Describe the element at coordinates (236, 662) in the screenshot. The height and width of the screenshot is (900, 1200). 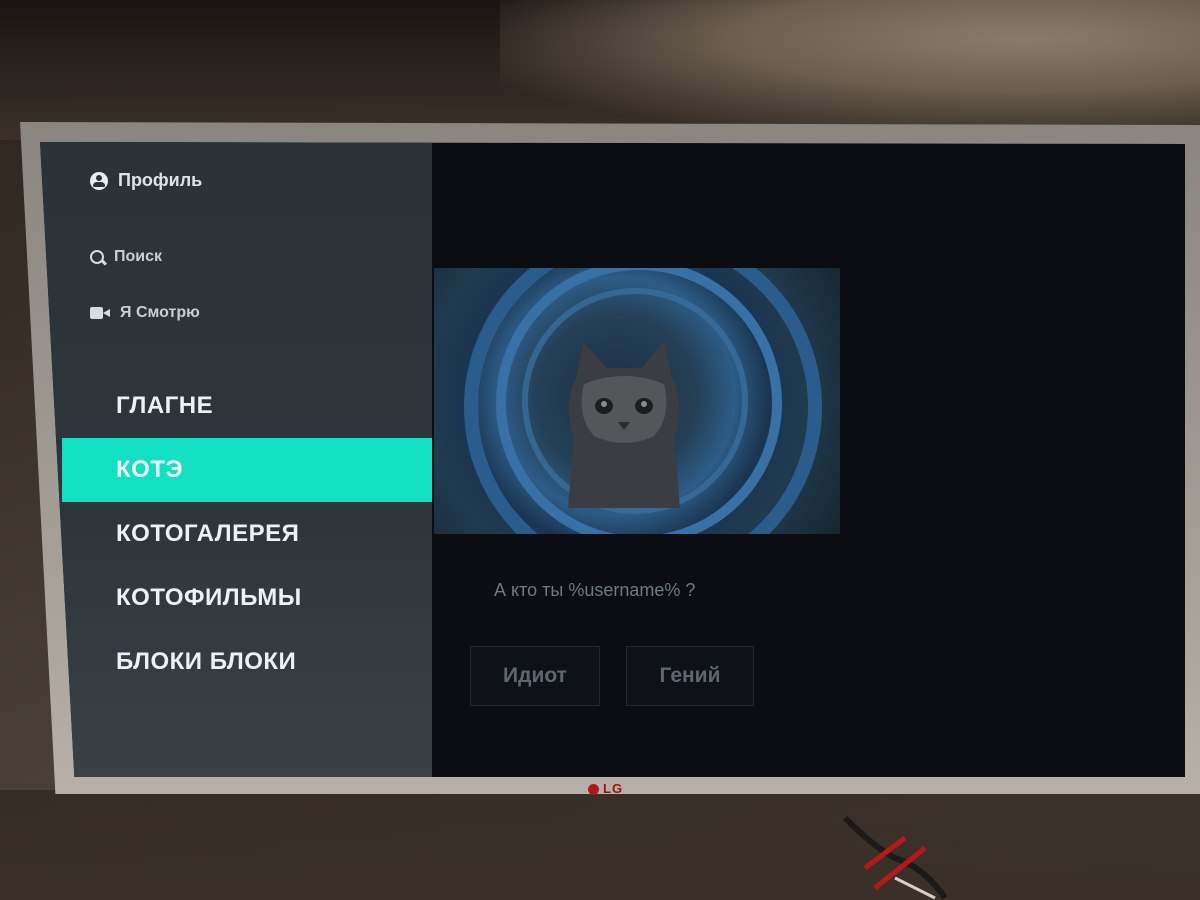
I see `menu-item-bloki: БЛОКИ БЛОКИ` at that location.